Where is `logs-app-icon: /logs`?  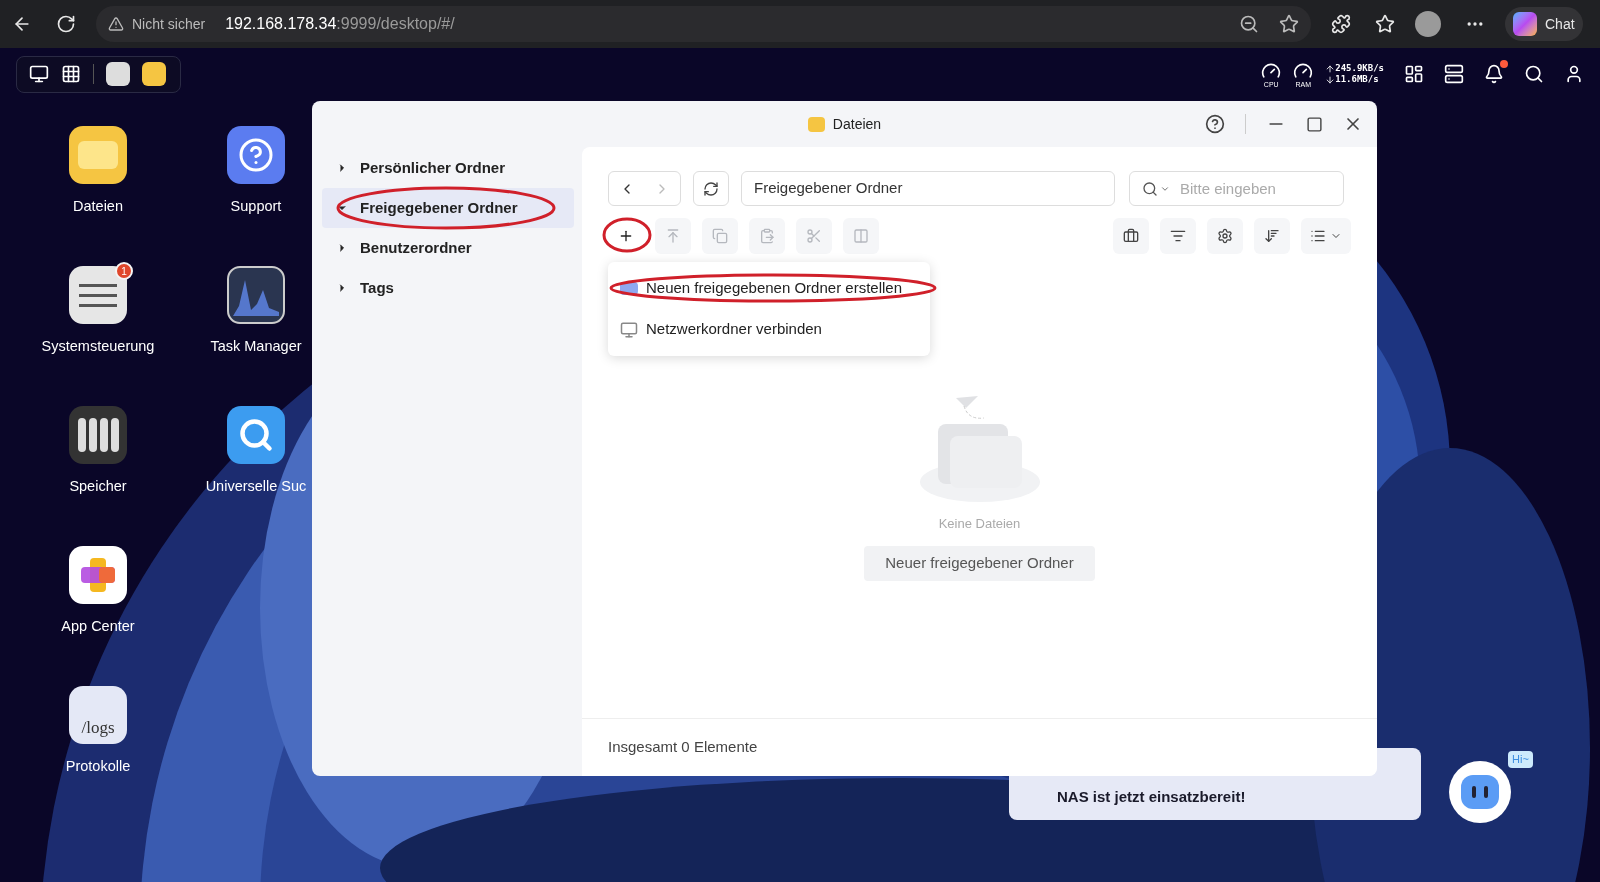
logs-app-icon: /logs is located at coordinates (98, 715).